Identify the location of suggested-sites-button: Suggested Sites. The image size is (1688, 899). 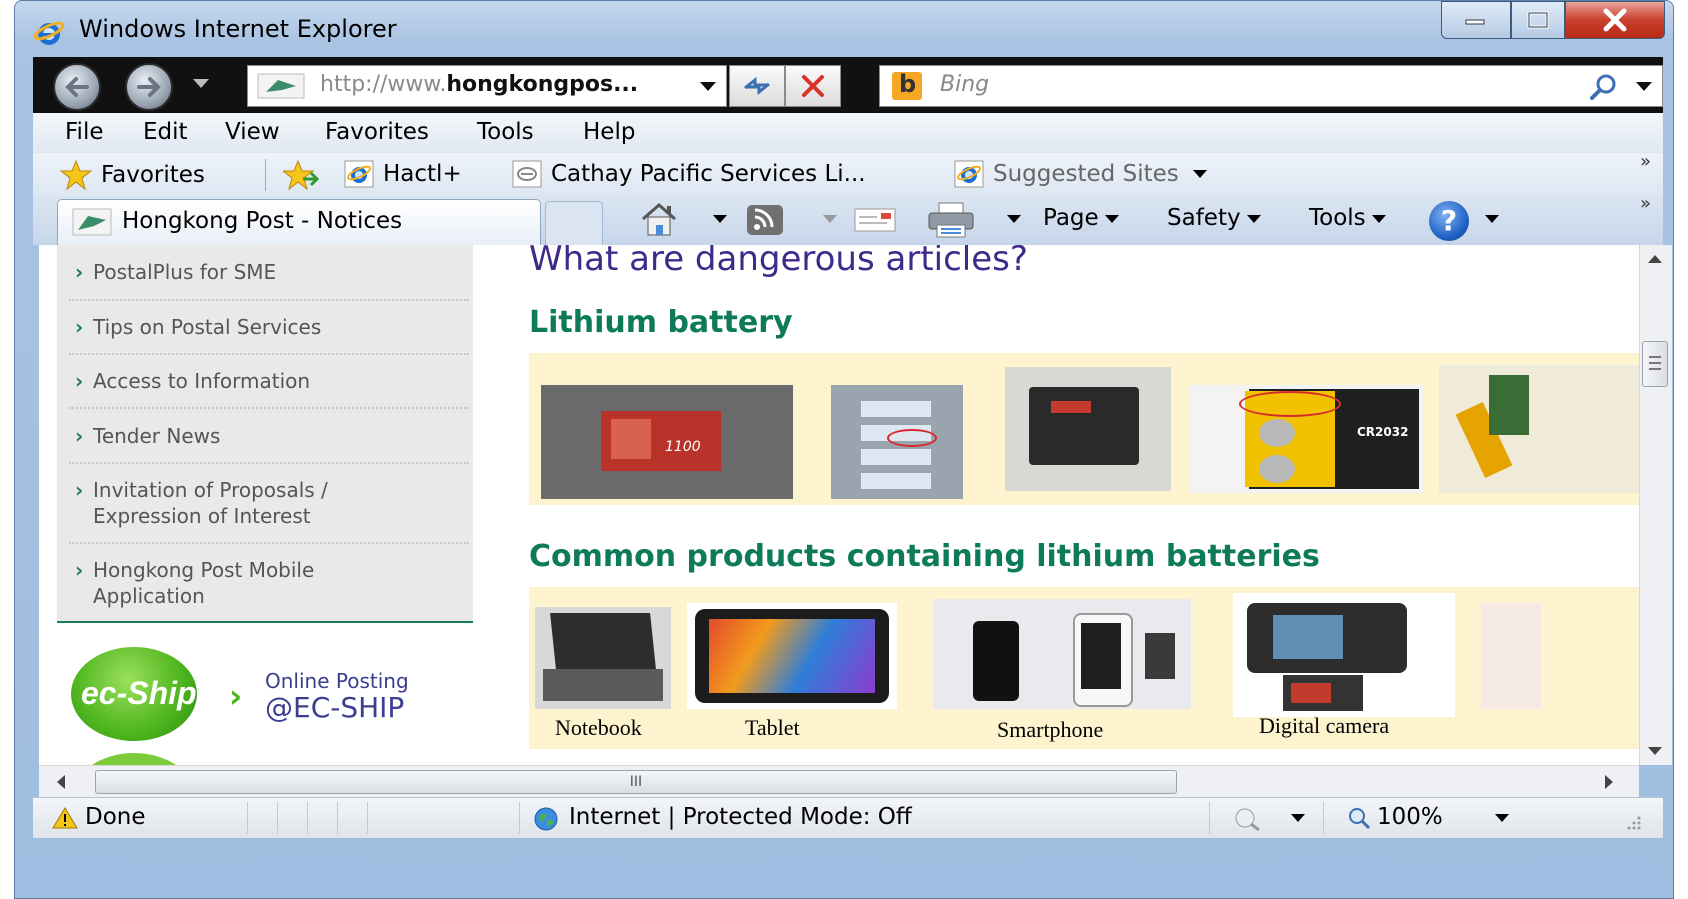
(1080, 174).